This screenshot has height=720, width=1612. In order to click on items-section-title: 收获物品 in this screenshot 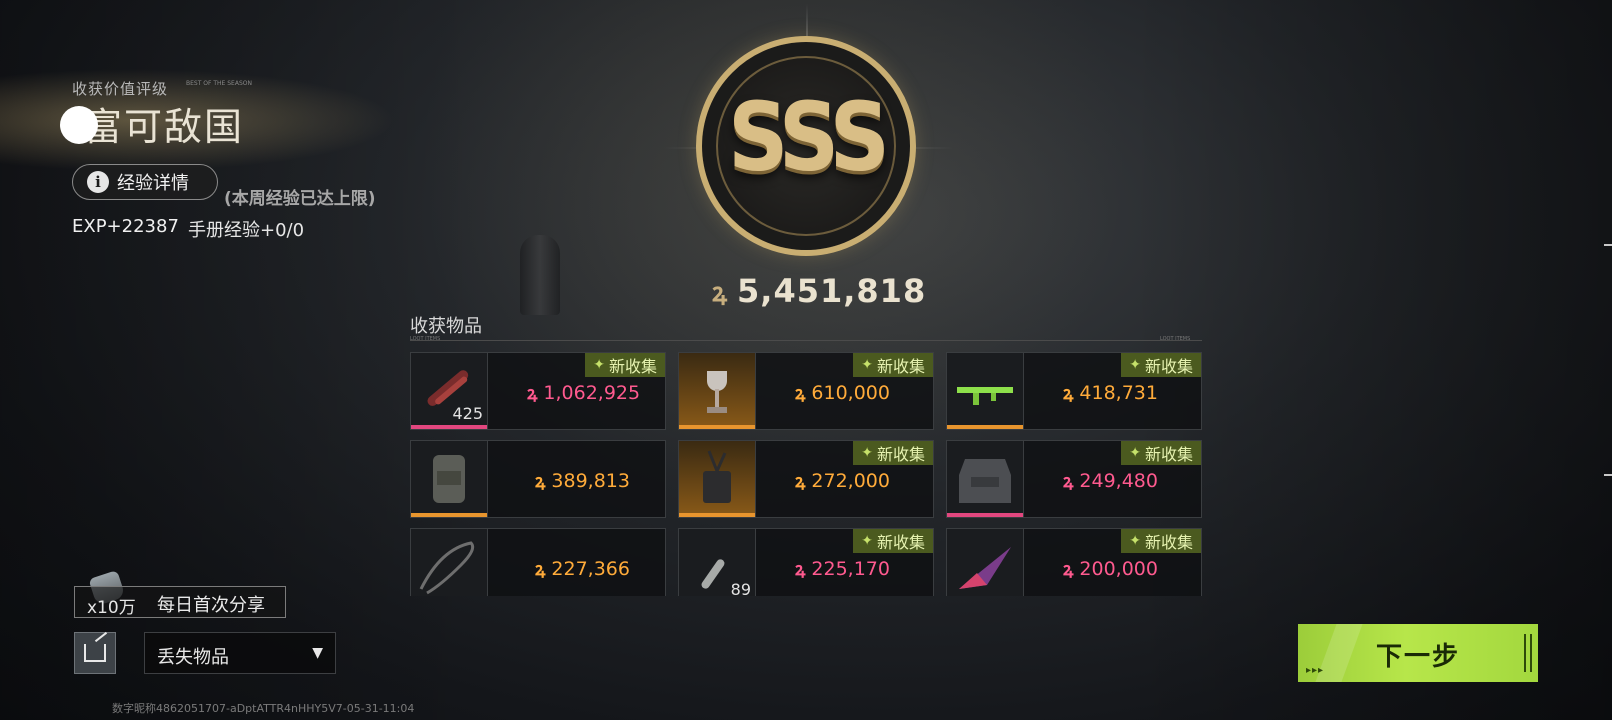, I will do `click(446, 326)`.